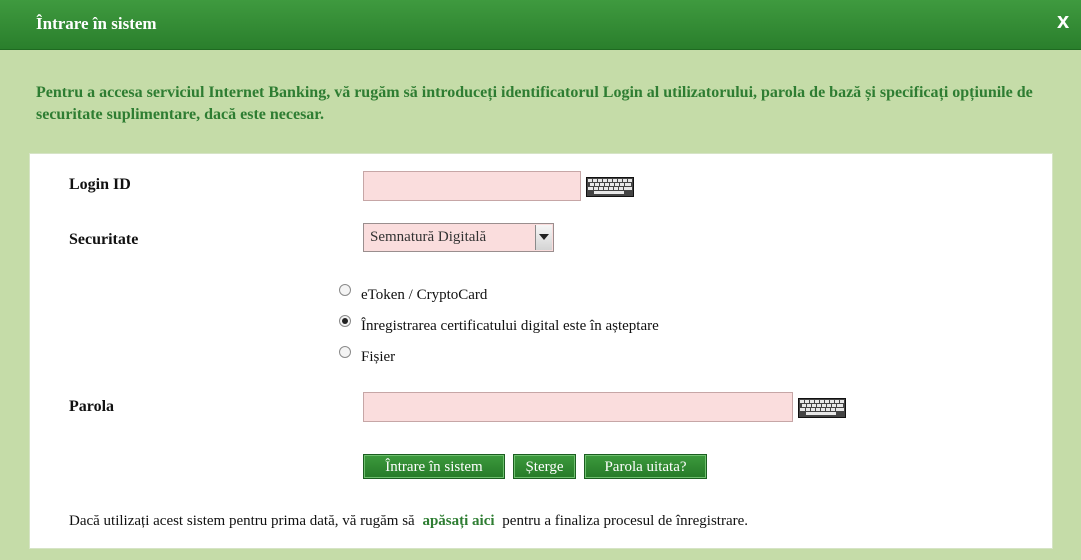 Image resolution: width=1081 pixels, height=560 pixels. I want to click on login-button: Întrare în sistem, so click(434, 466).